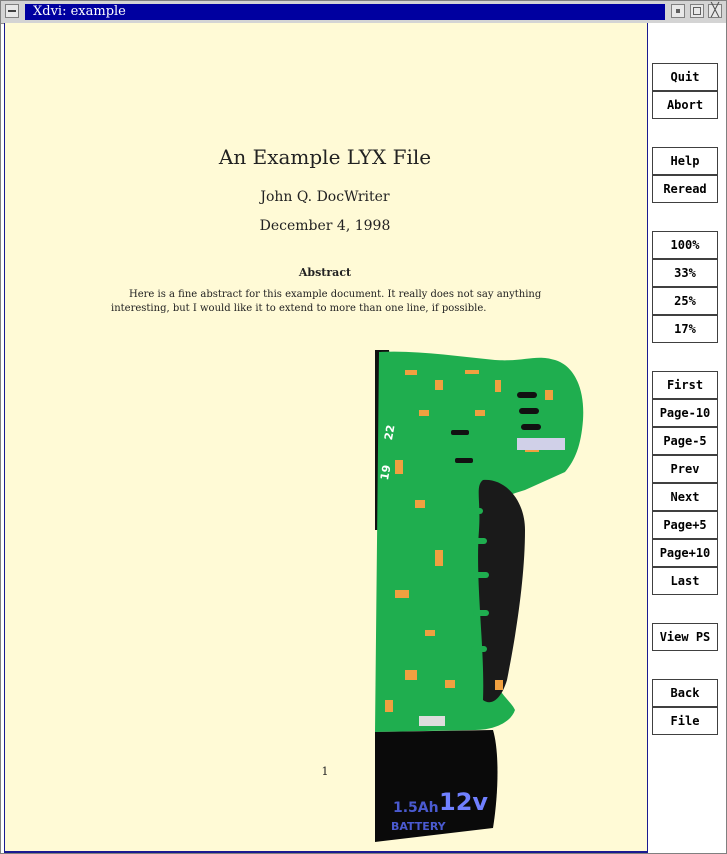 This screenshot has height=854, width=727. I want to click on document-title: An Example LYX File, so click(325, 157).